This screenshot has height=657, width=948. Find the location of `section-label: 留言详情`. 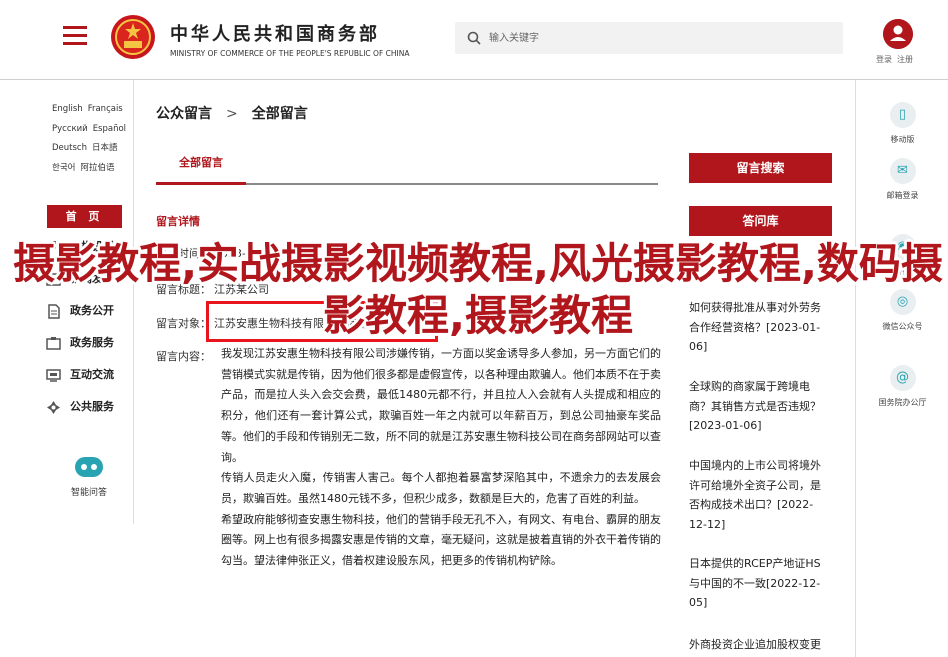

section-label: 留言详情 is located at coordinates (178, 221).